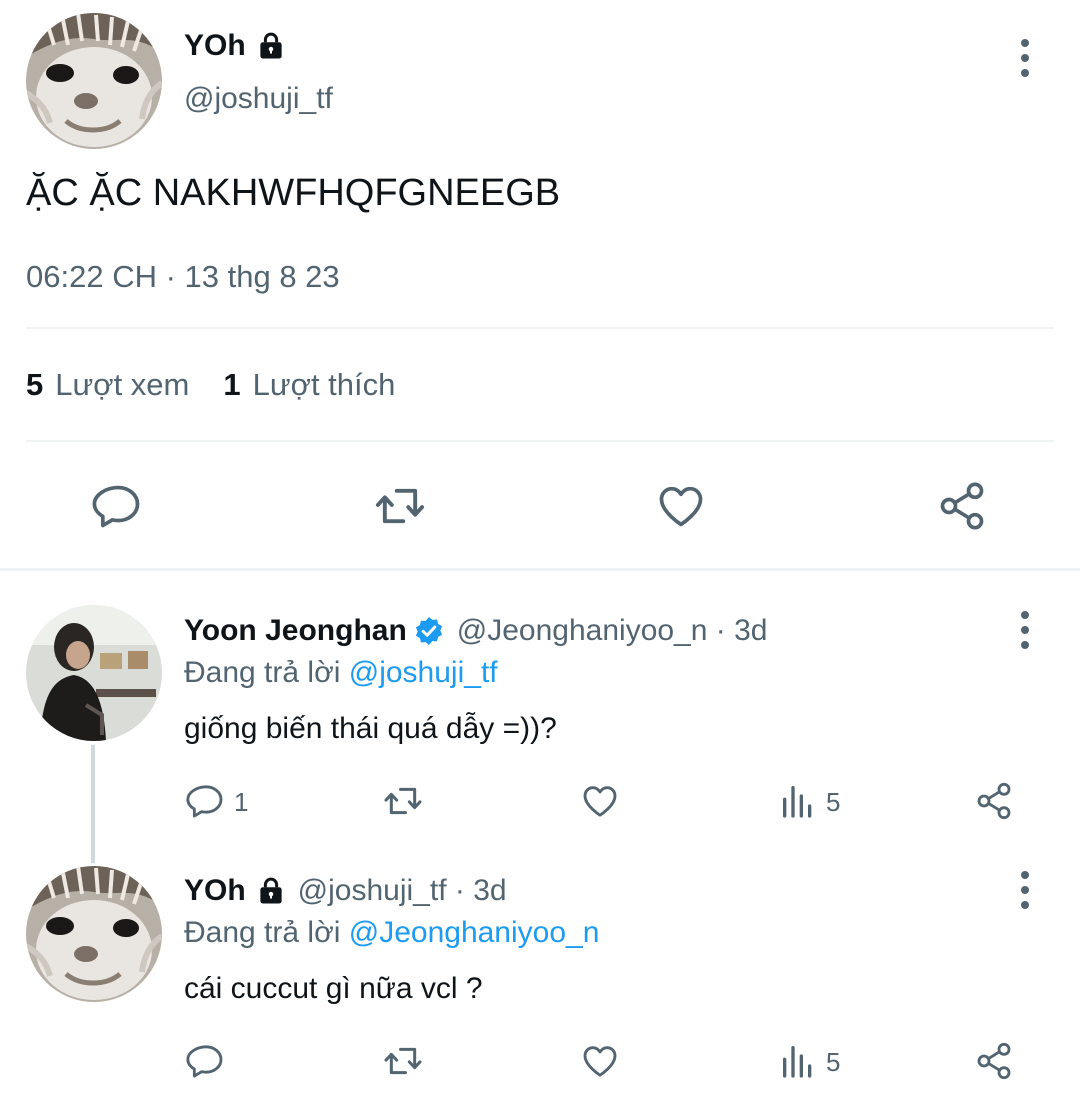 The image size is (1080, 1100). Describe the element at coordinates (370, 728) in the screenshot. I see `reply-text: giống biến thái quá dẫy =))?` at that location.